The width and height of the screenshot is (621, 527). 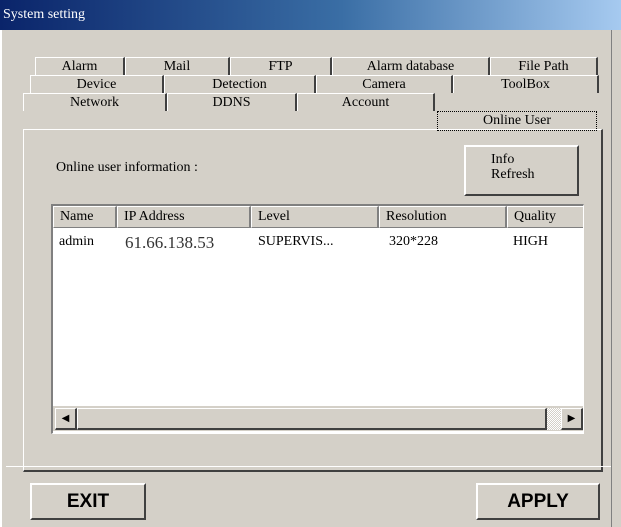 What do you see at coordinates (80, 66) in the screenshot?
I see `tab-alarm: Alarm` at bounding box center [80, 66].